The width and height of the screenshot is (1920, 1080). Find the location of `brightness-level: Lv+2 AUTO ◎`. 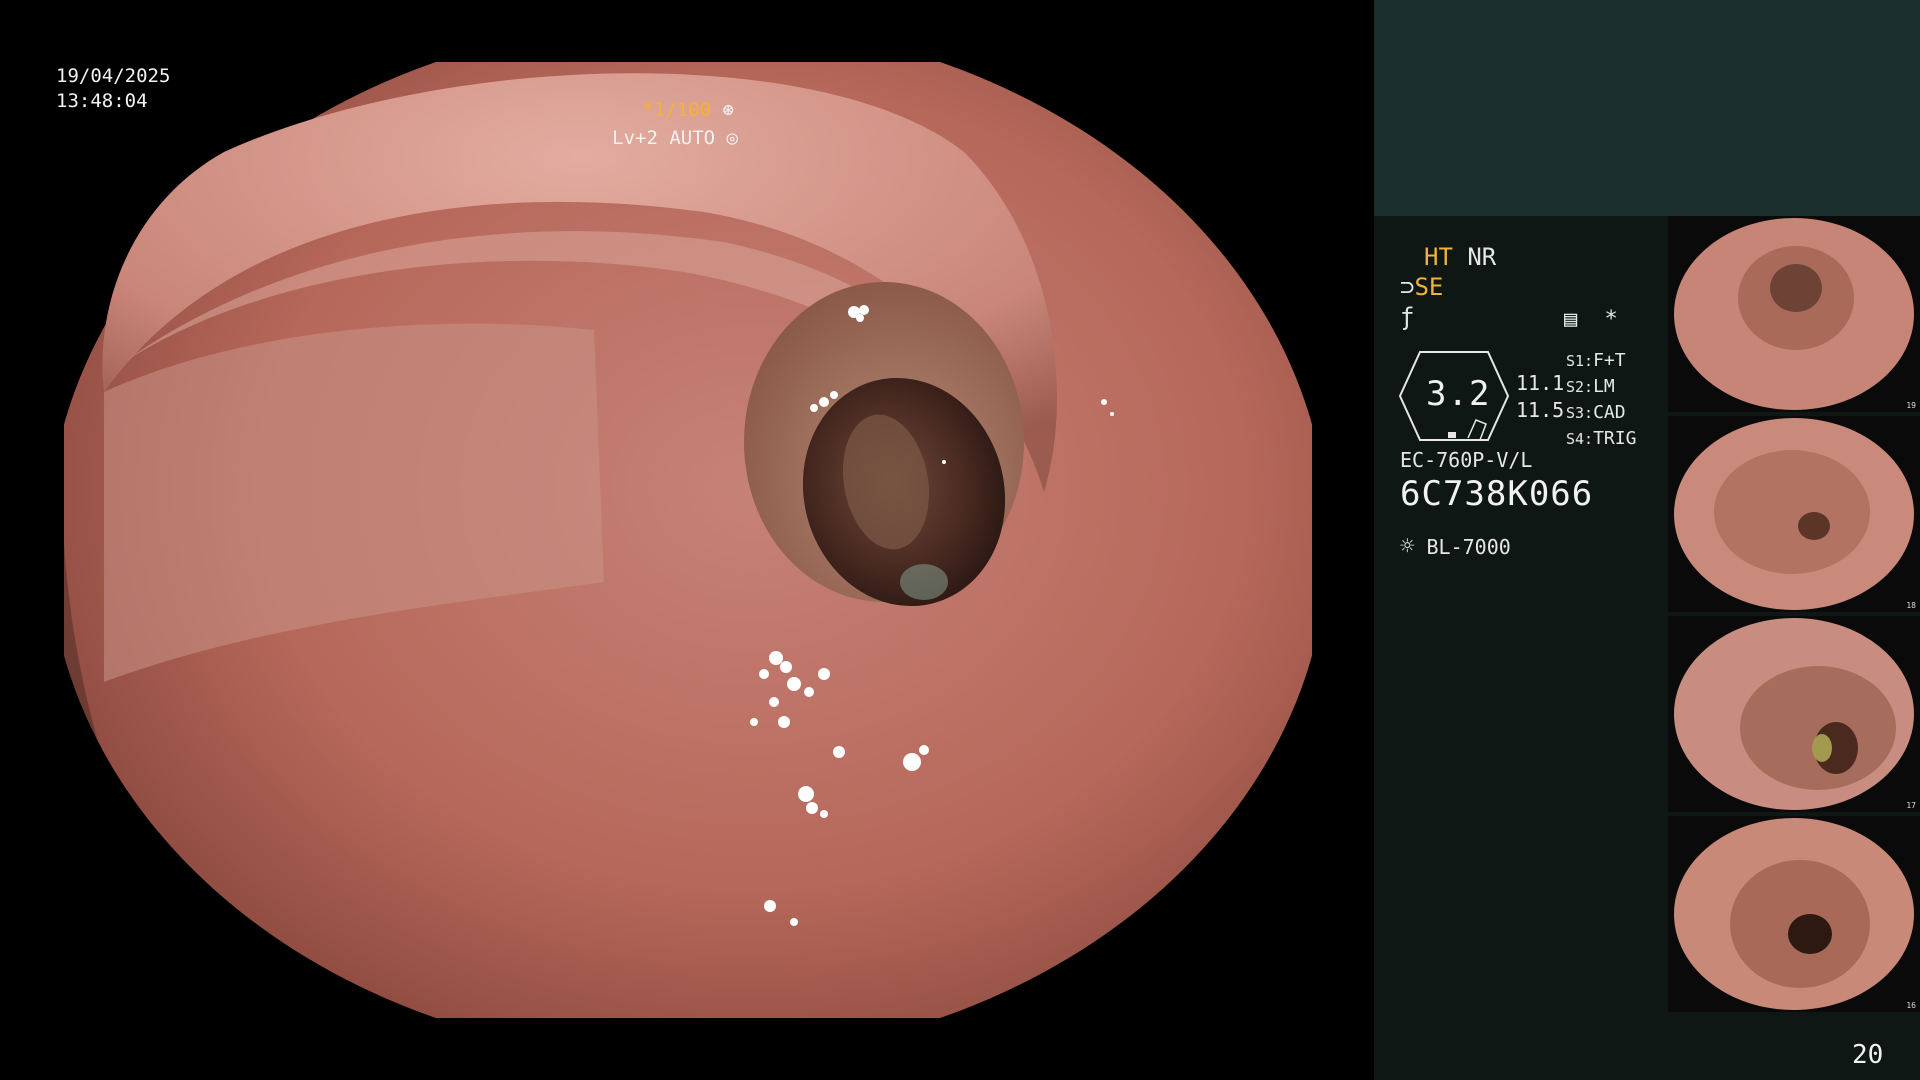

brightness-level: Lv+2 AUTO ◎ is located at coordinates (675, 138).